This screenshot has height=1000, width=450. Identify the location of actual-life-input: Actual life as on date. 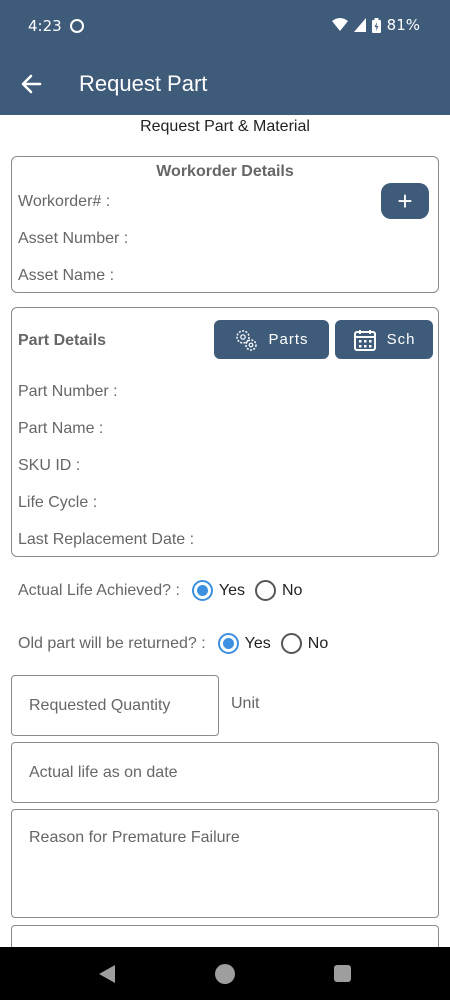
(225, 772).